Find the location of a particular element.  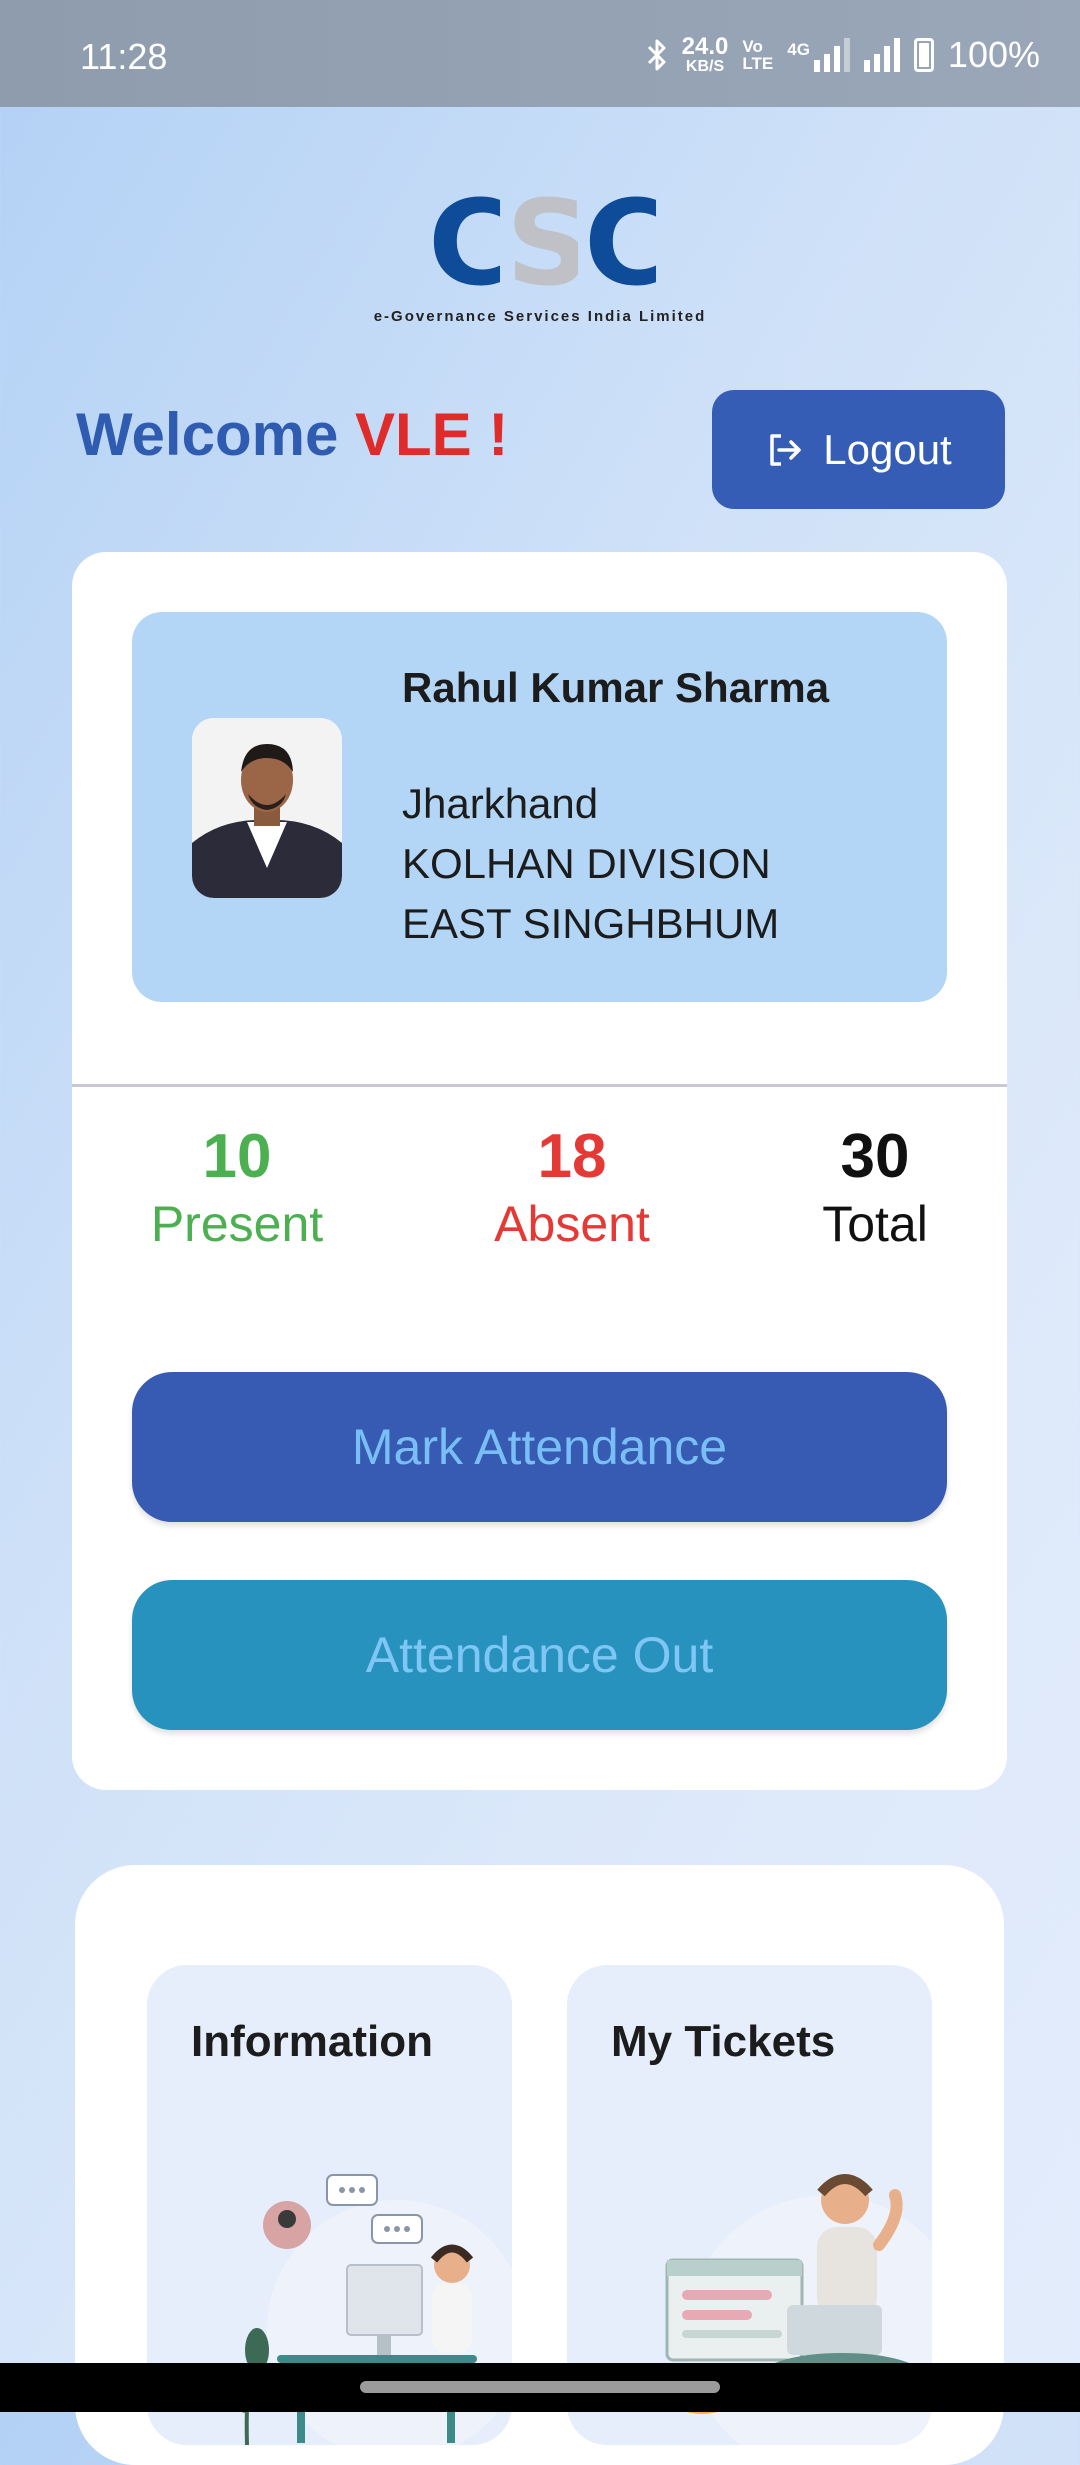

logout-label: Logout is located at coordinates (887, 449).